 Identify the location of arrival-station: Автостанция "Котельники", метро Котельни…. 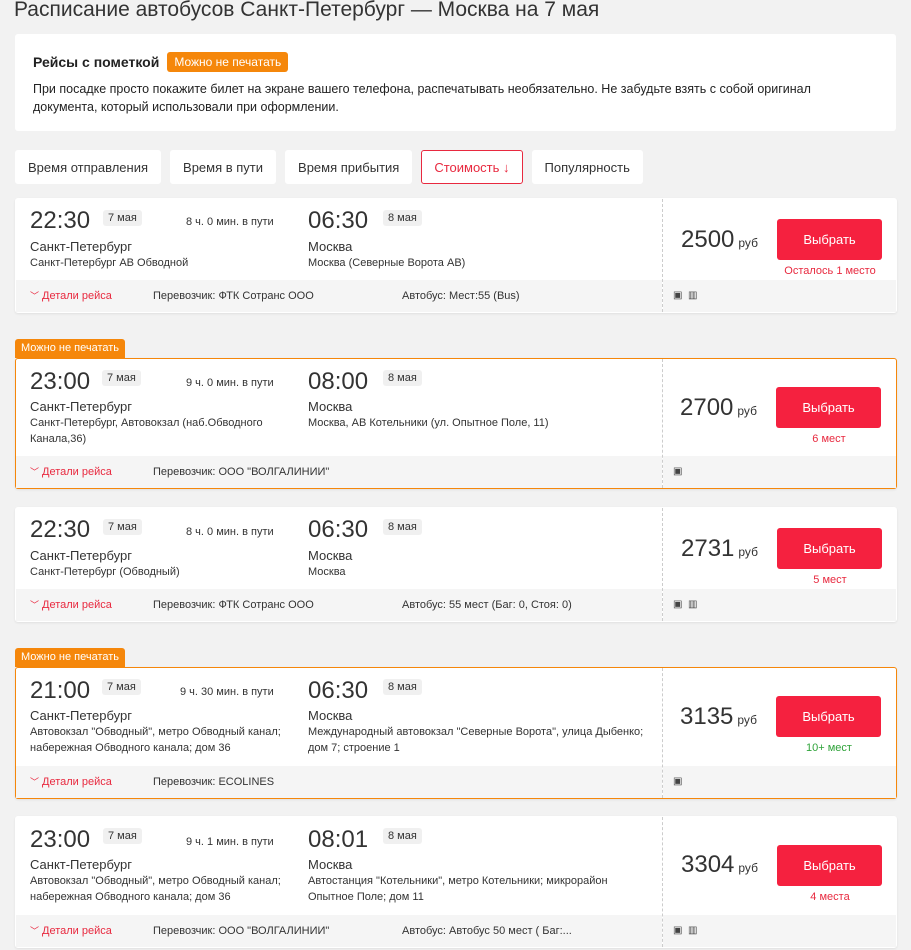
(458, 889).